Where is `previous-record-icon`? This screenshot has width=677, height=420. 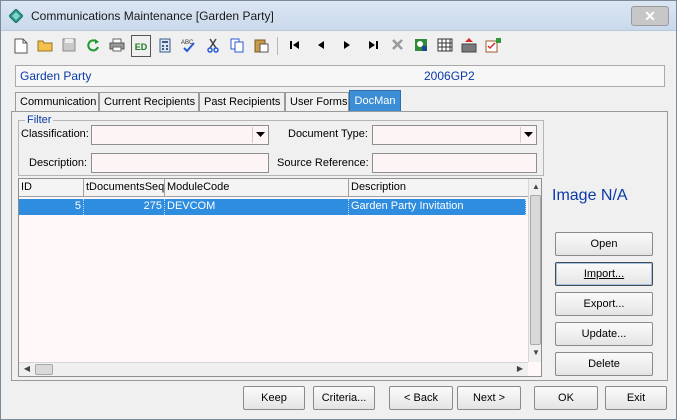 previous-record-icon is located at coordinates (321, 46).